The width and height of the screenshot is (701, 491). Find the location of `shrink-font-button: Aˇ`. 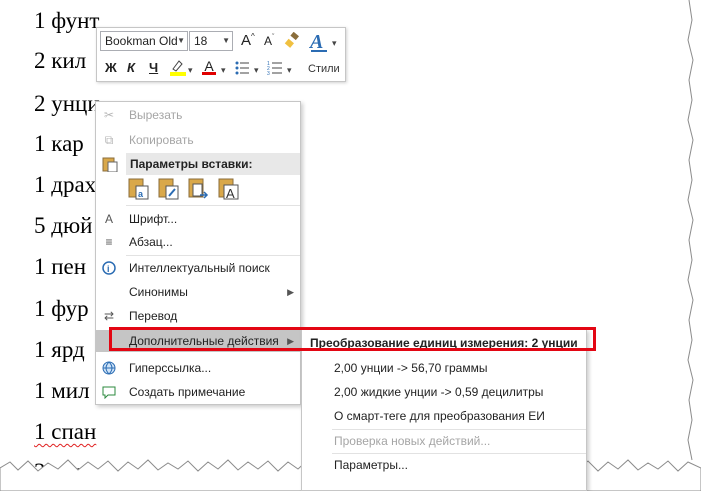

shrink-font-button: Aˇ is located at coordinates (269, 41).